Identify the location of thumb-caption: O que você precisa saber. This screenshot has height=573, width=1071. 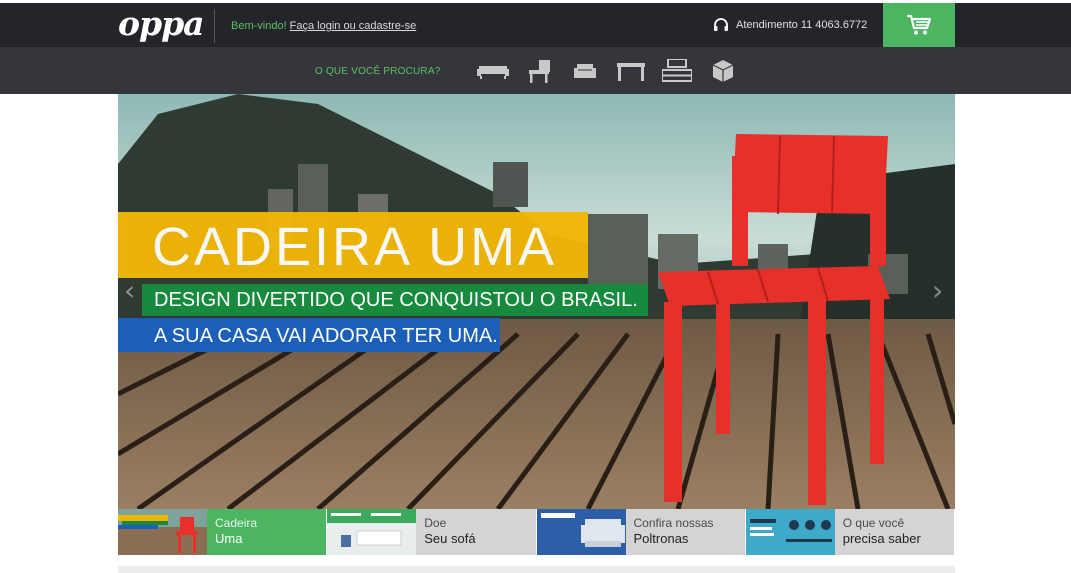
(882, 531).